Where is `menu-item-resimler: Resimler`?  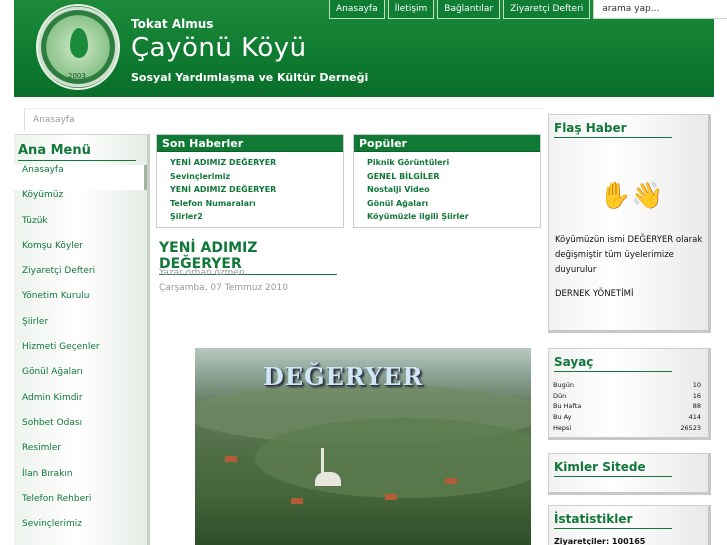
menu-item-resimler: Resimler is located at coordinates (80, 455).